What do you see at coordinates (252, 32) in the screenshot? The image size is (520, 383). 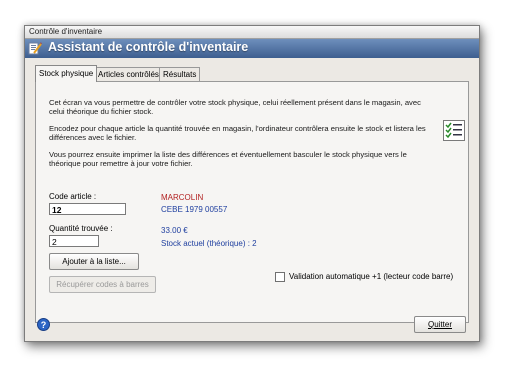 I see `window-titlebar: Contrôle d'inventaire` at bounding box center [252, 32].